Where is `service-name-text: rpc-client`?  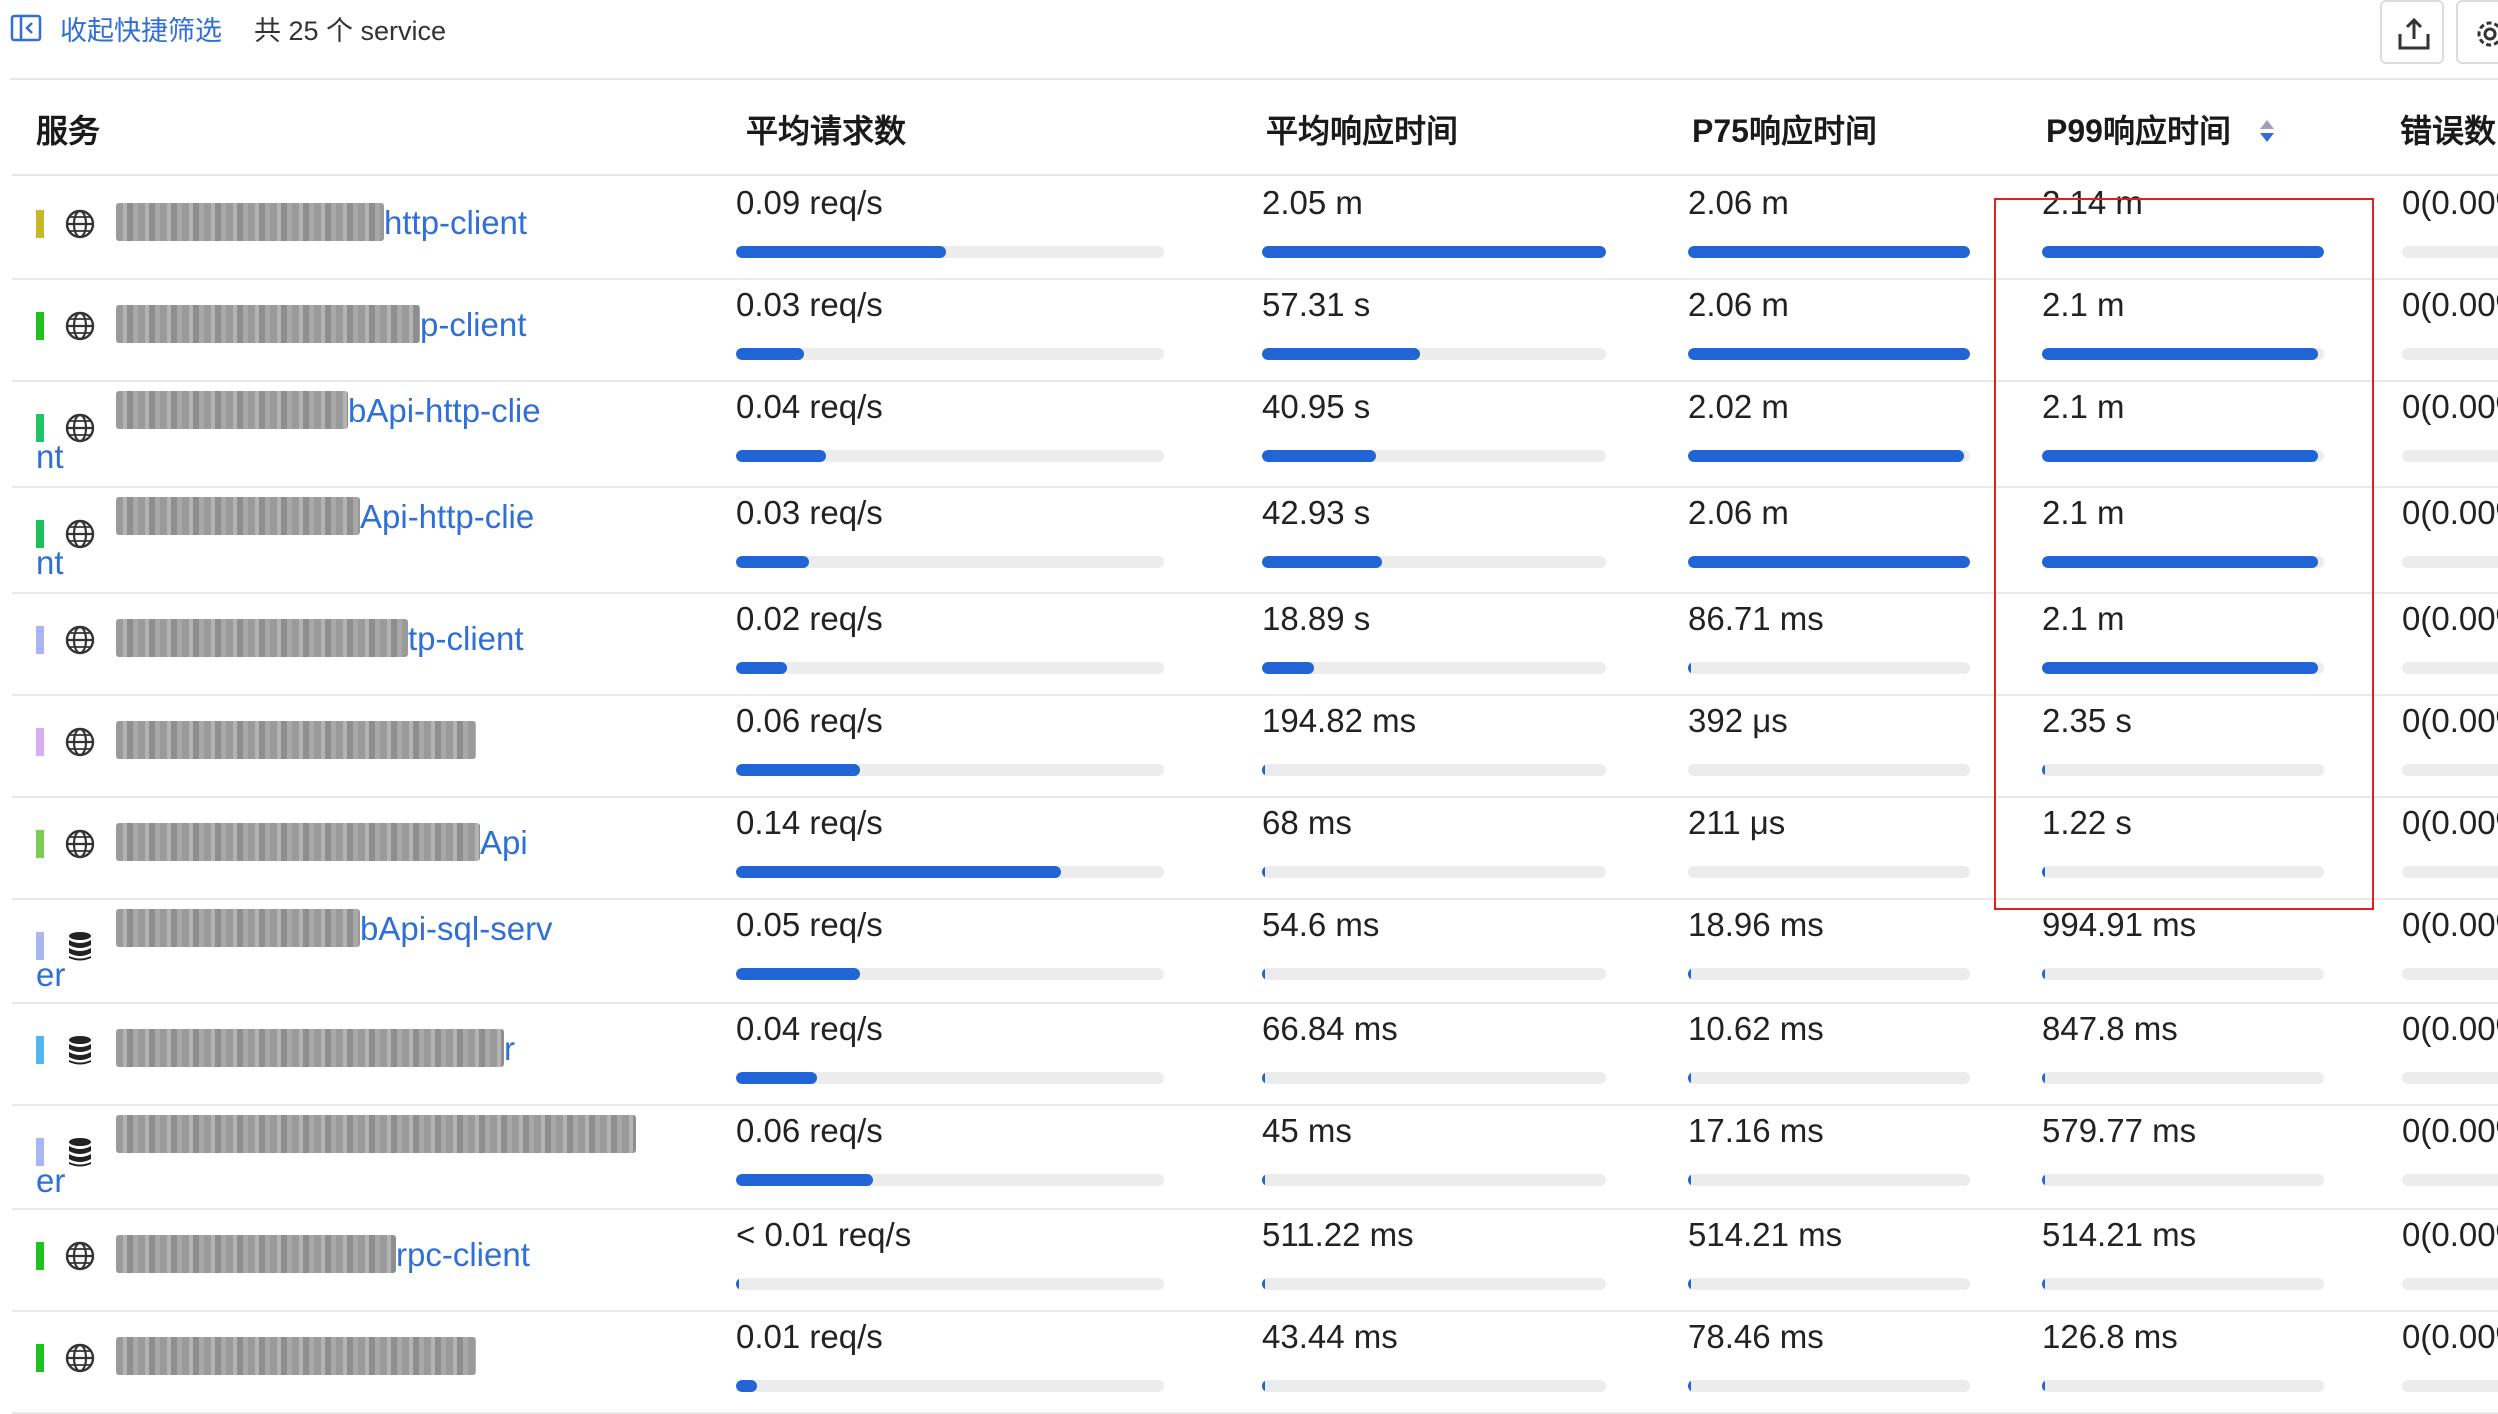
service-name-text: rpc-client is located at coordinates (463, 1254).